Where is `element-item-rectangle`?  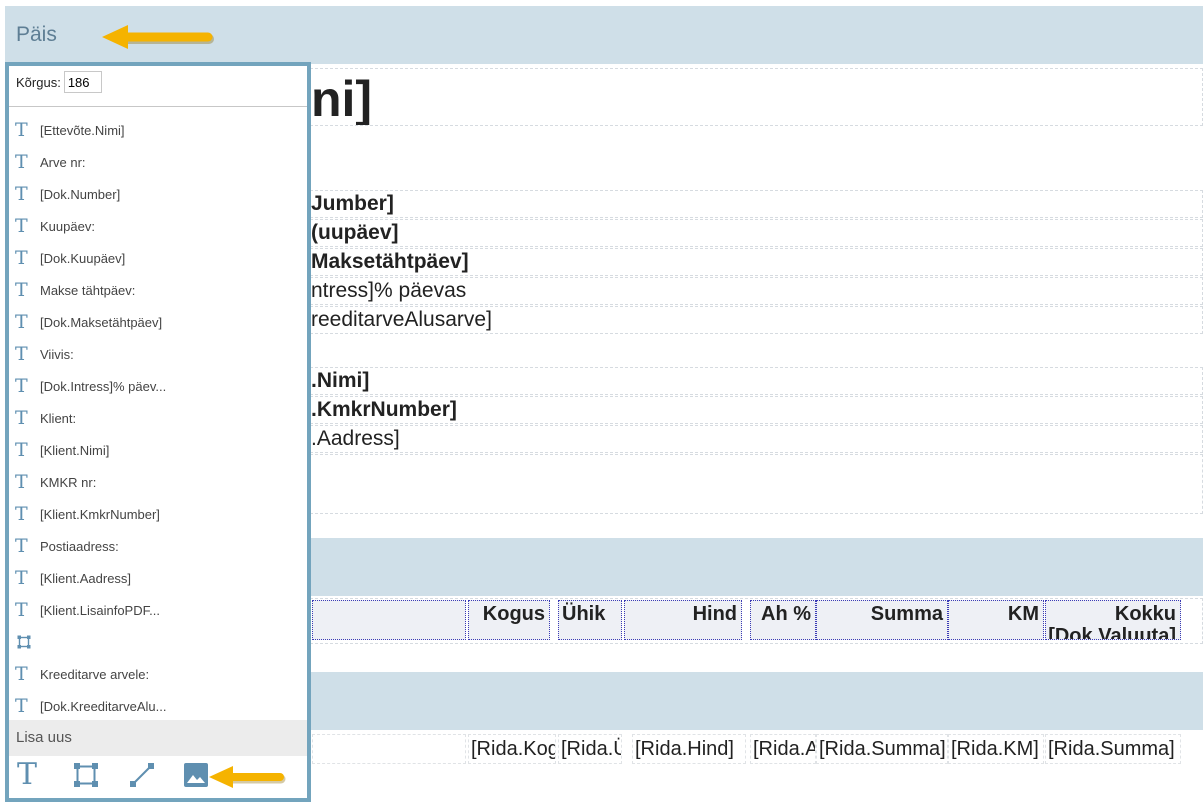 element-item-rectangle is located at coordinates (158, 642).